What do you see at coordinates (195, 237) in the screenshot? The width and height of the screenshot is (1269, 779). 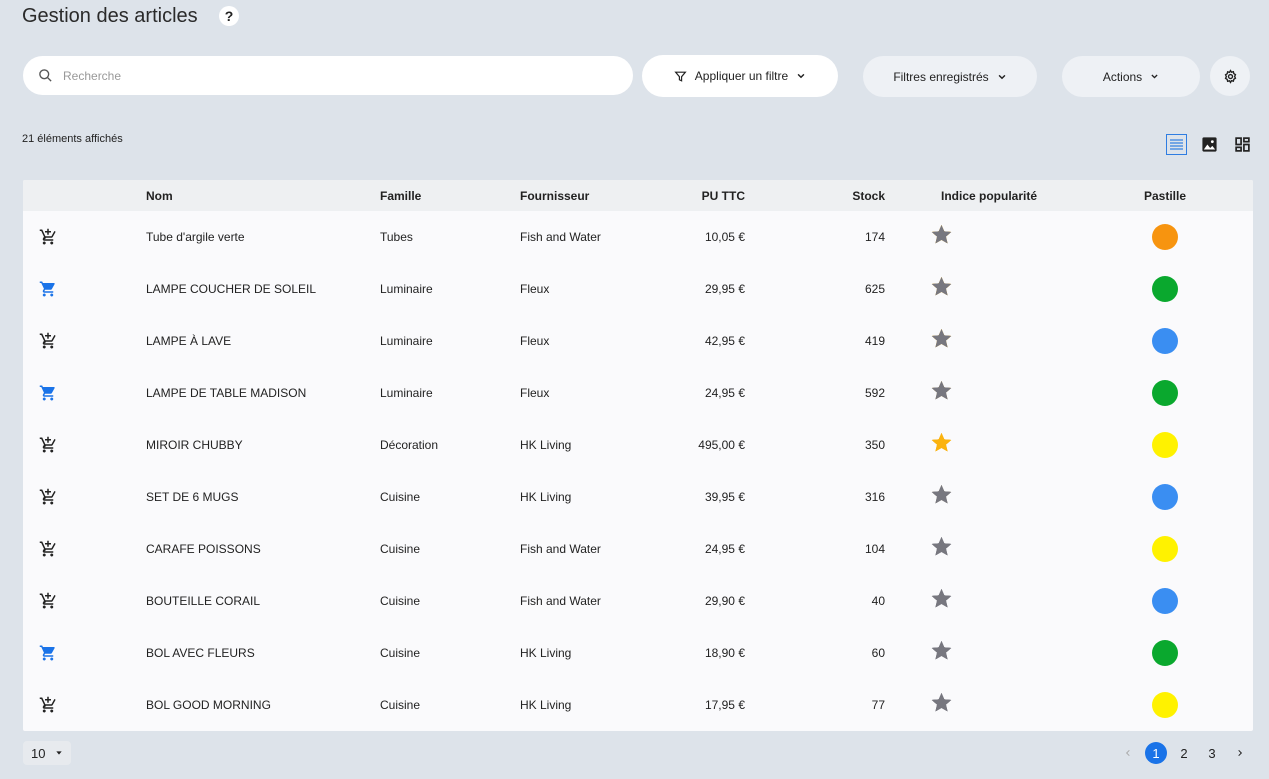 I see `cell-nom: Tube d'argile verte` at bounding box center [195, 237].